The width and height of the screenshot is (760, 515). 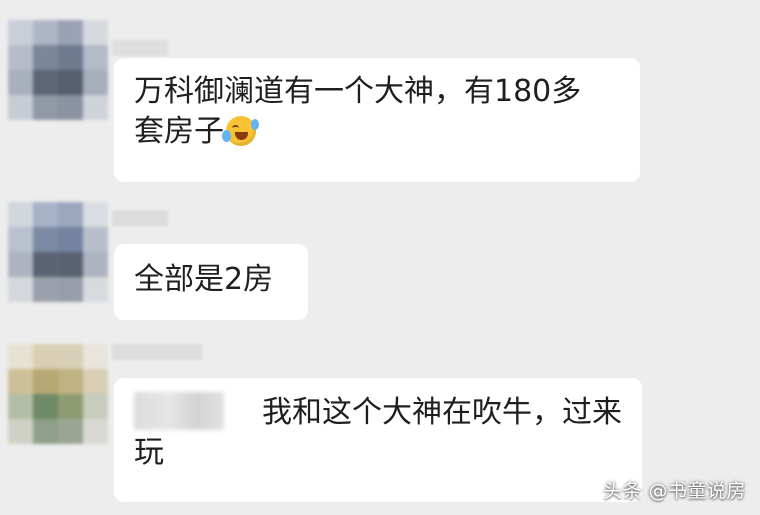 I want to click on redacted-mention, so click(x=179, y=411).